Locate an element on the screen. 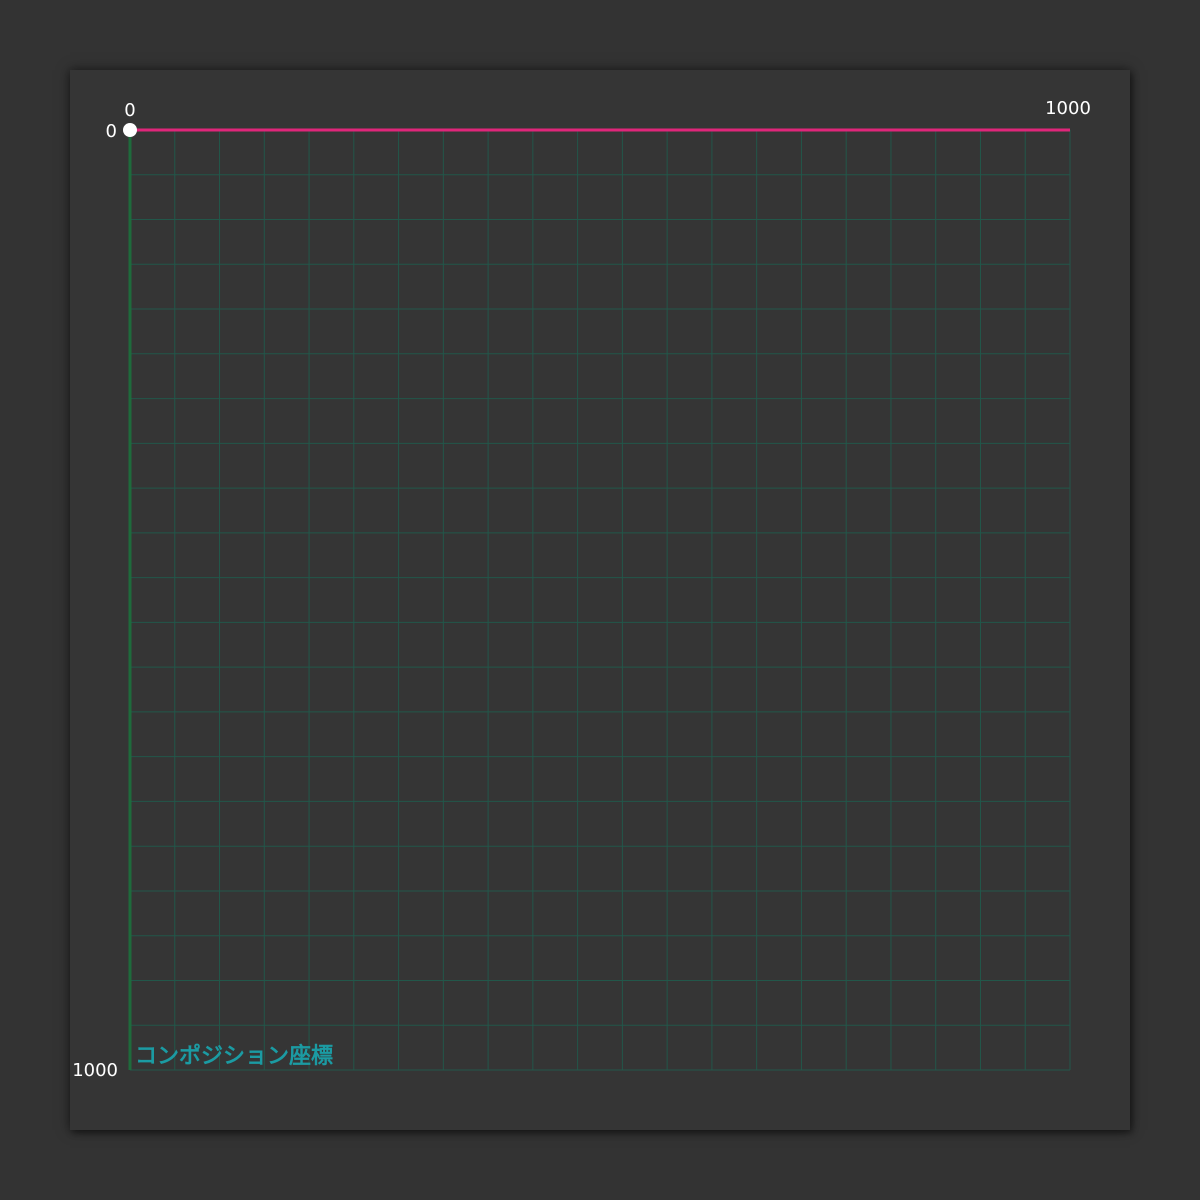 The image size is (1200, 1200). y-axis-max-label: 1000 is located at coordinates (95, 1070).